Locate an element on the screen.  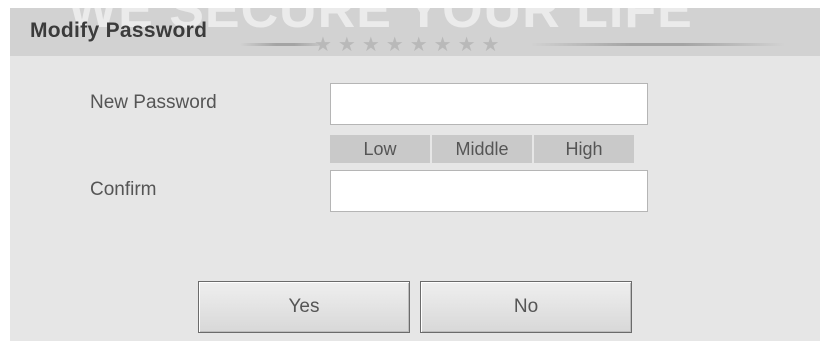
no-button: No is located at coordinates (526, 307).